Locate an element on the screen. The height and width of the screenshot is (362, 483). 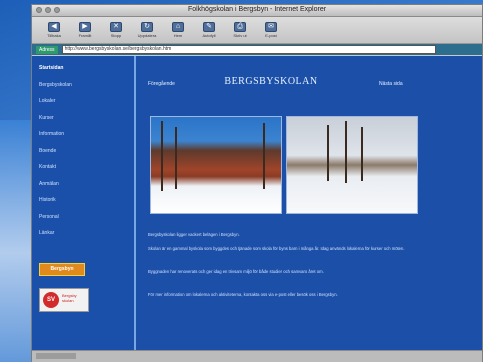
sidebar-item-1: Bergsbyskolan is located at coordinates (55, 85).